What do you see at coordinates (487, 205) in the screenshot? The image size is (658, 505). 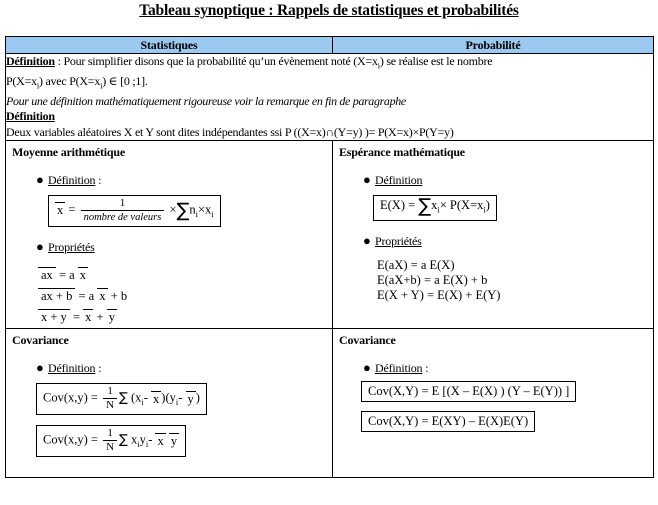 I see `expectation-formula-prob-end: )` at bounding box center [487, 205].